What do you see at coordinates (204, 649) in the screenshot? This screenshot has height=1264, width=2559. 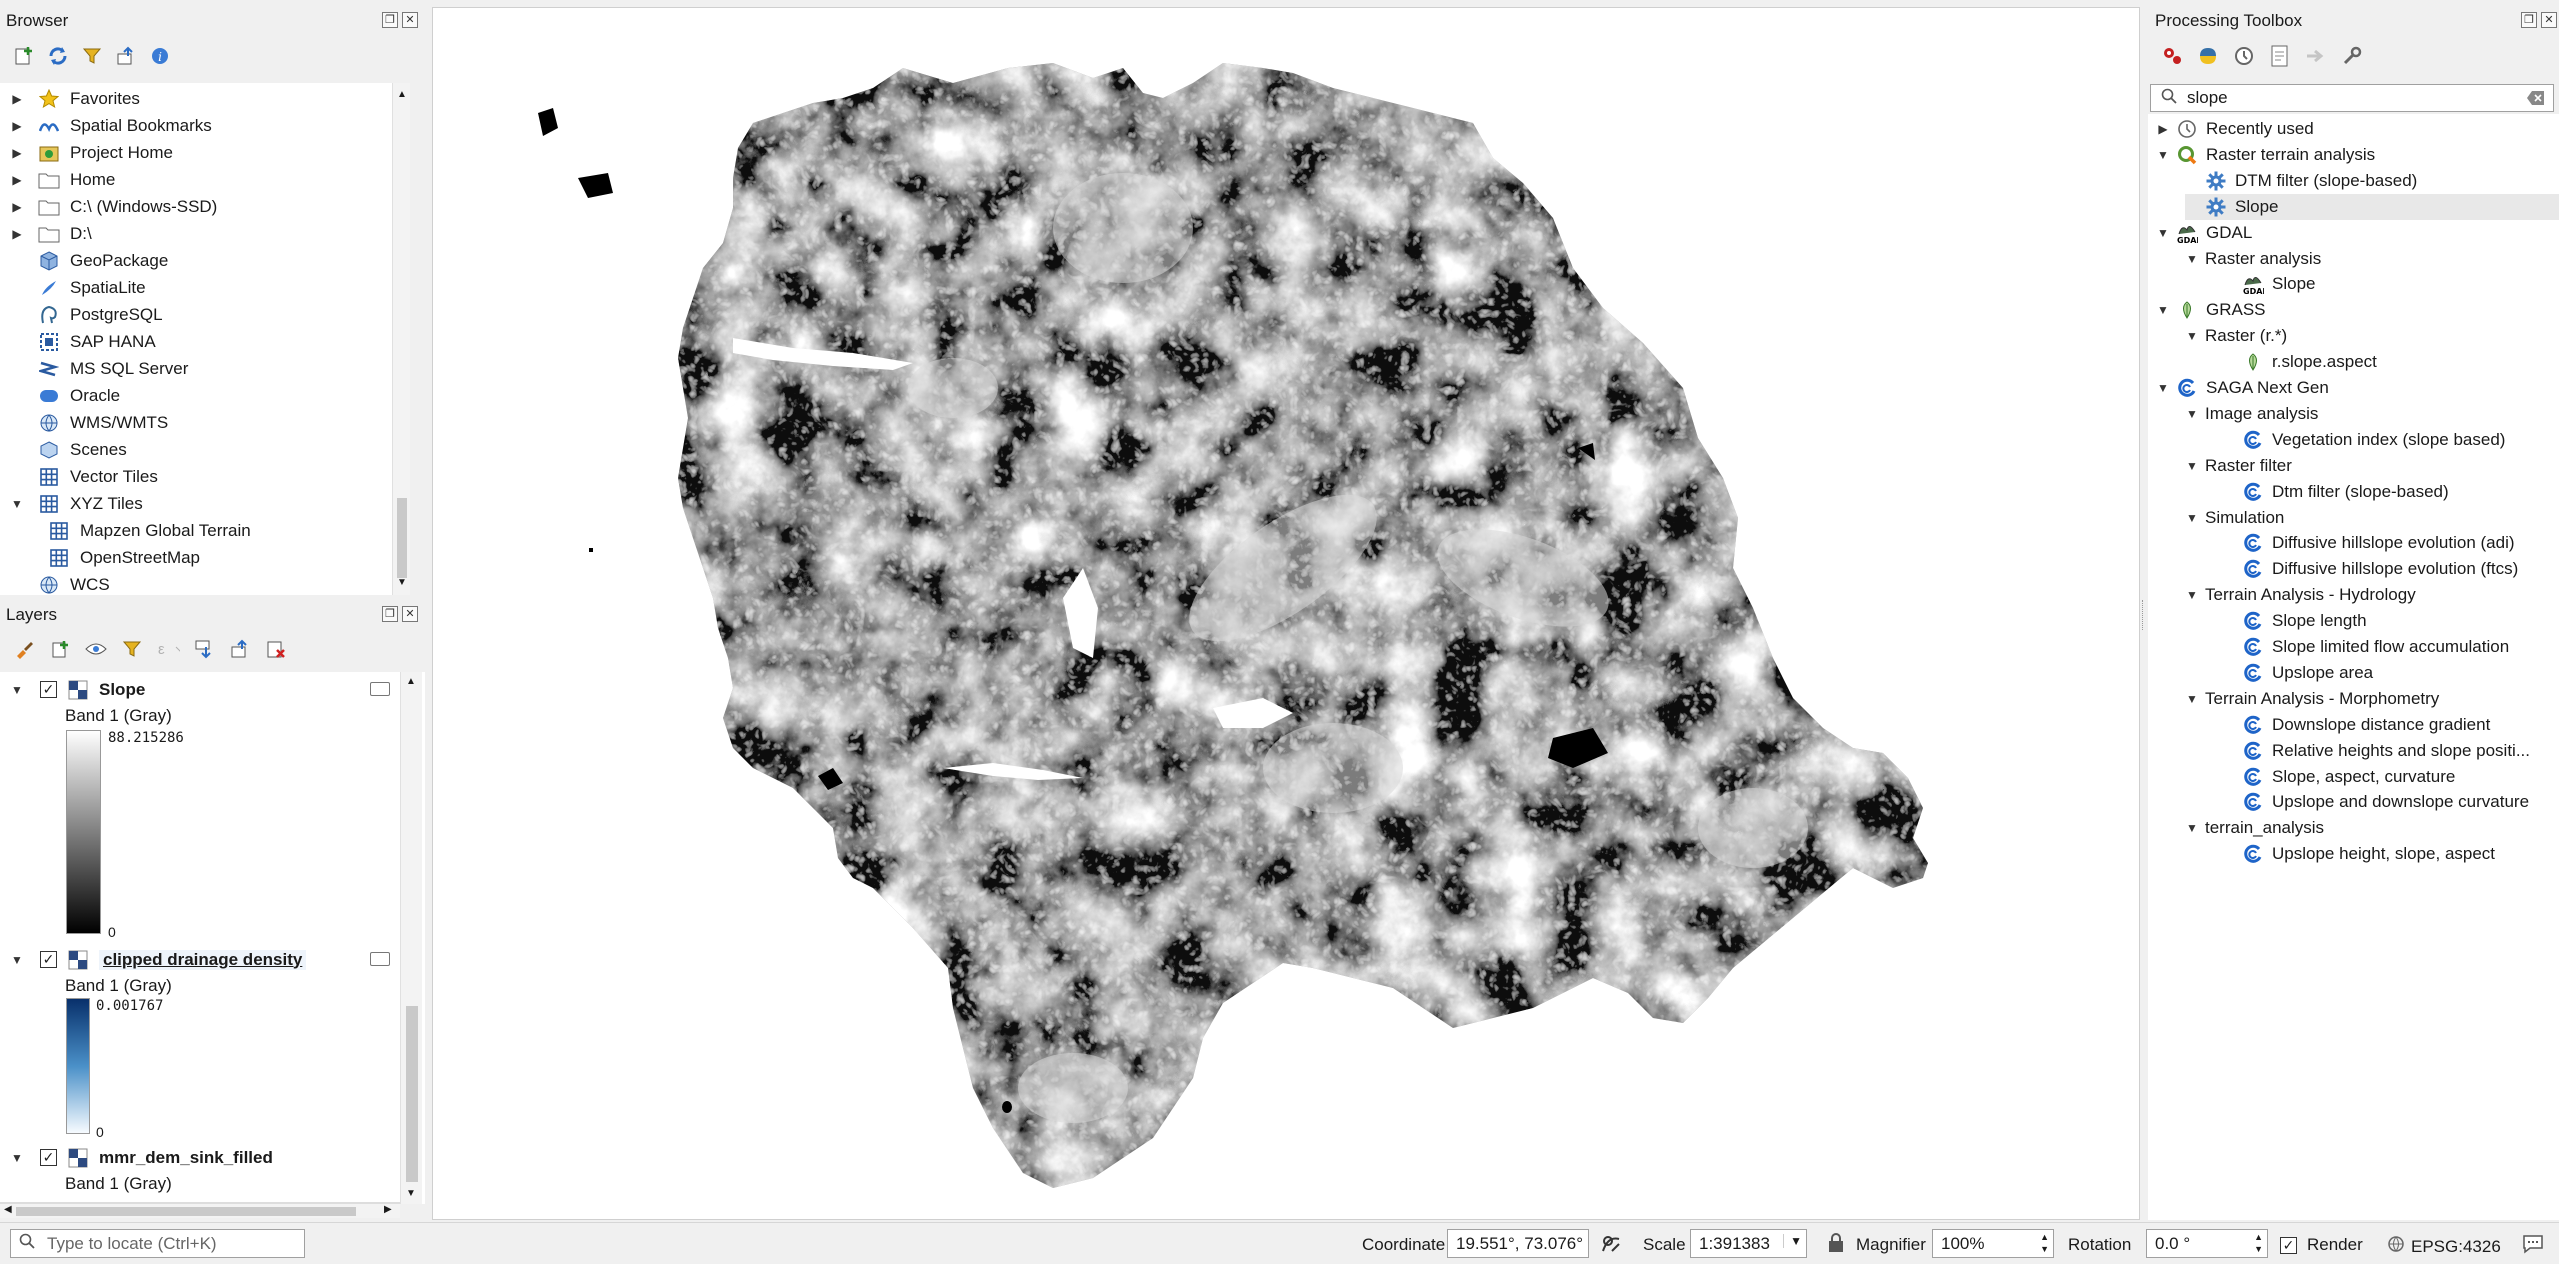 I see `expand-all-icon` at bounding box center [204, 649].